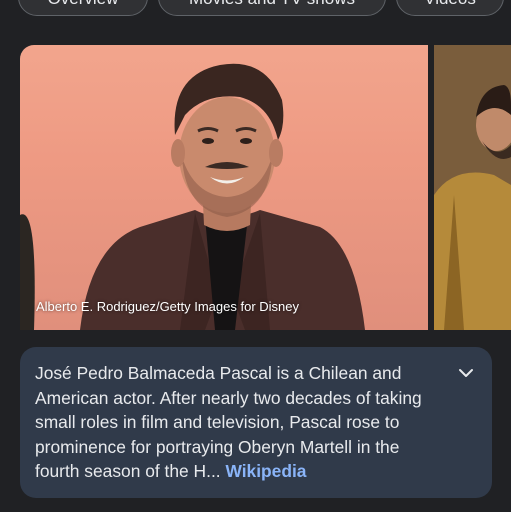 Image resolution: width=511 pixels, height=512 pixels. I want to click on tab-movies-and-tv-shows: Movies and TV shows, so click(272, 8).